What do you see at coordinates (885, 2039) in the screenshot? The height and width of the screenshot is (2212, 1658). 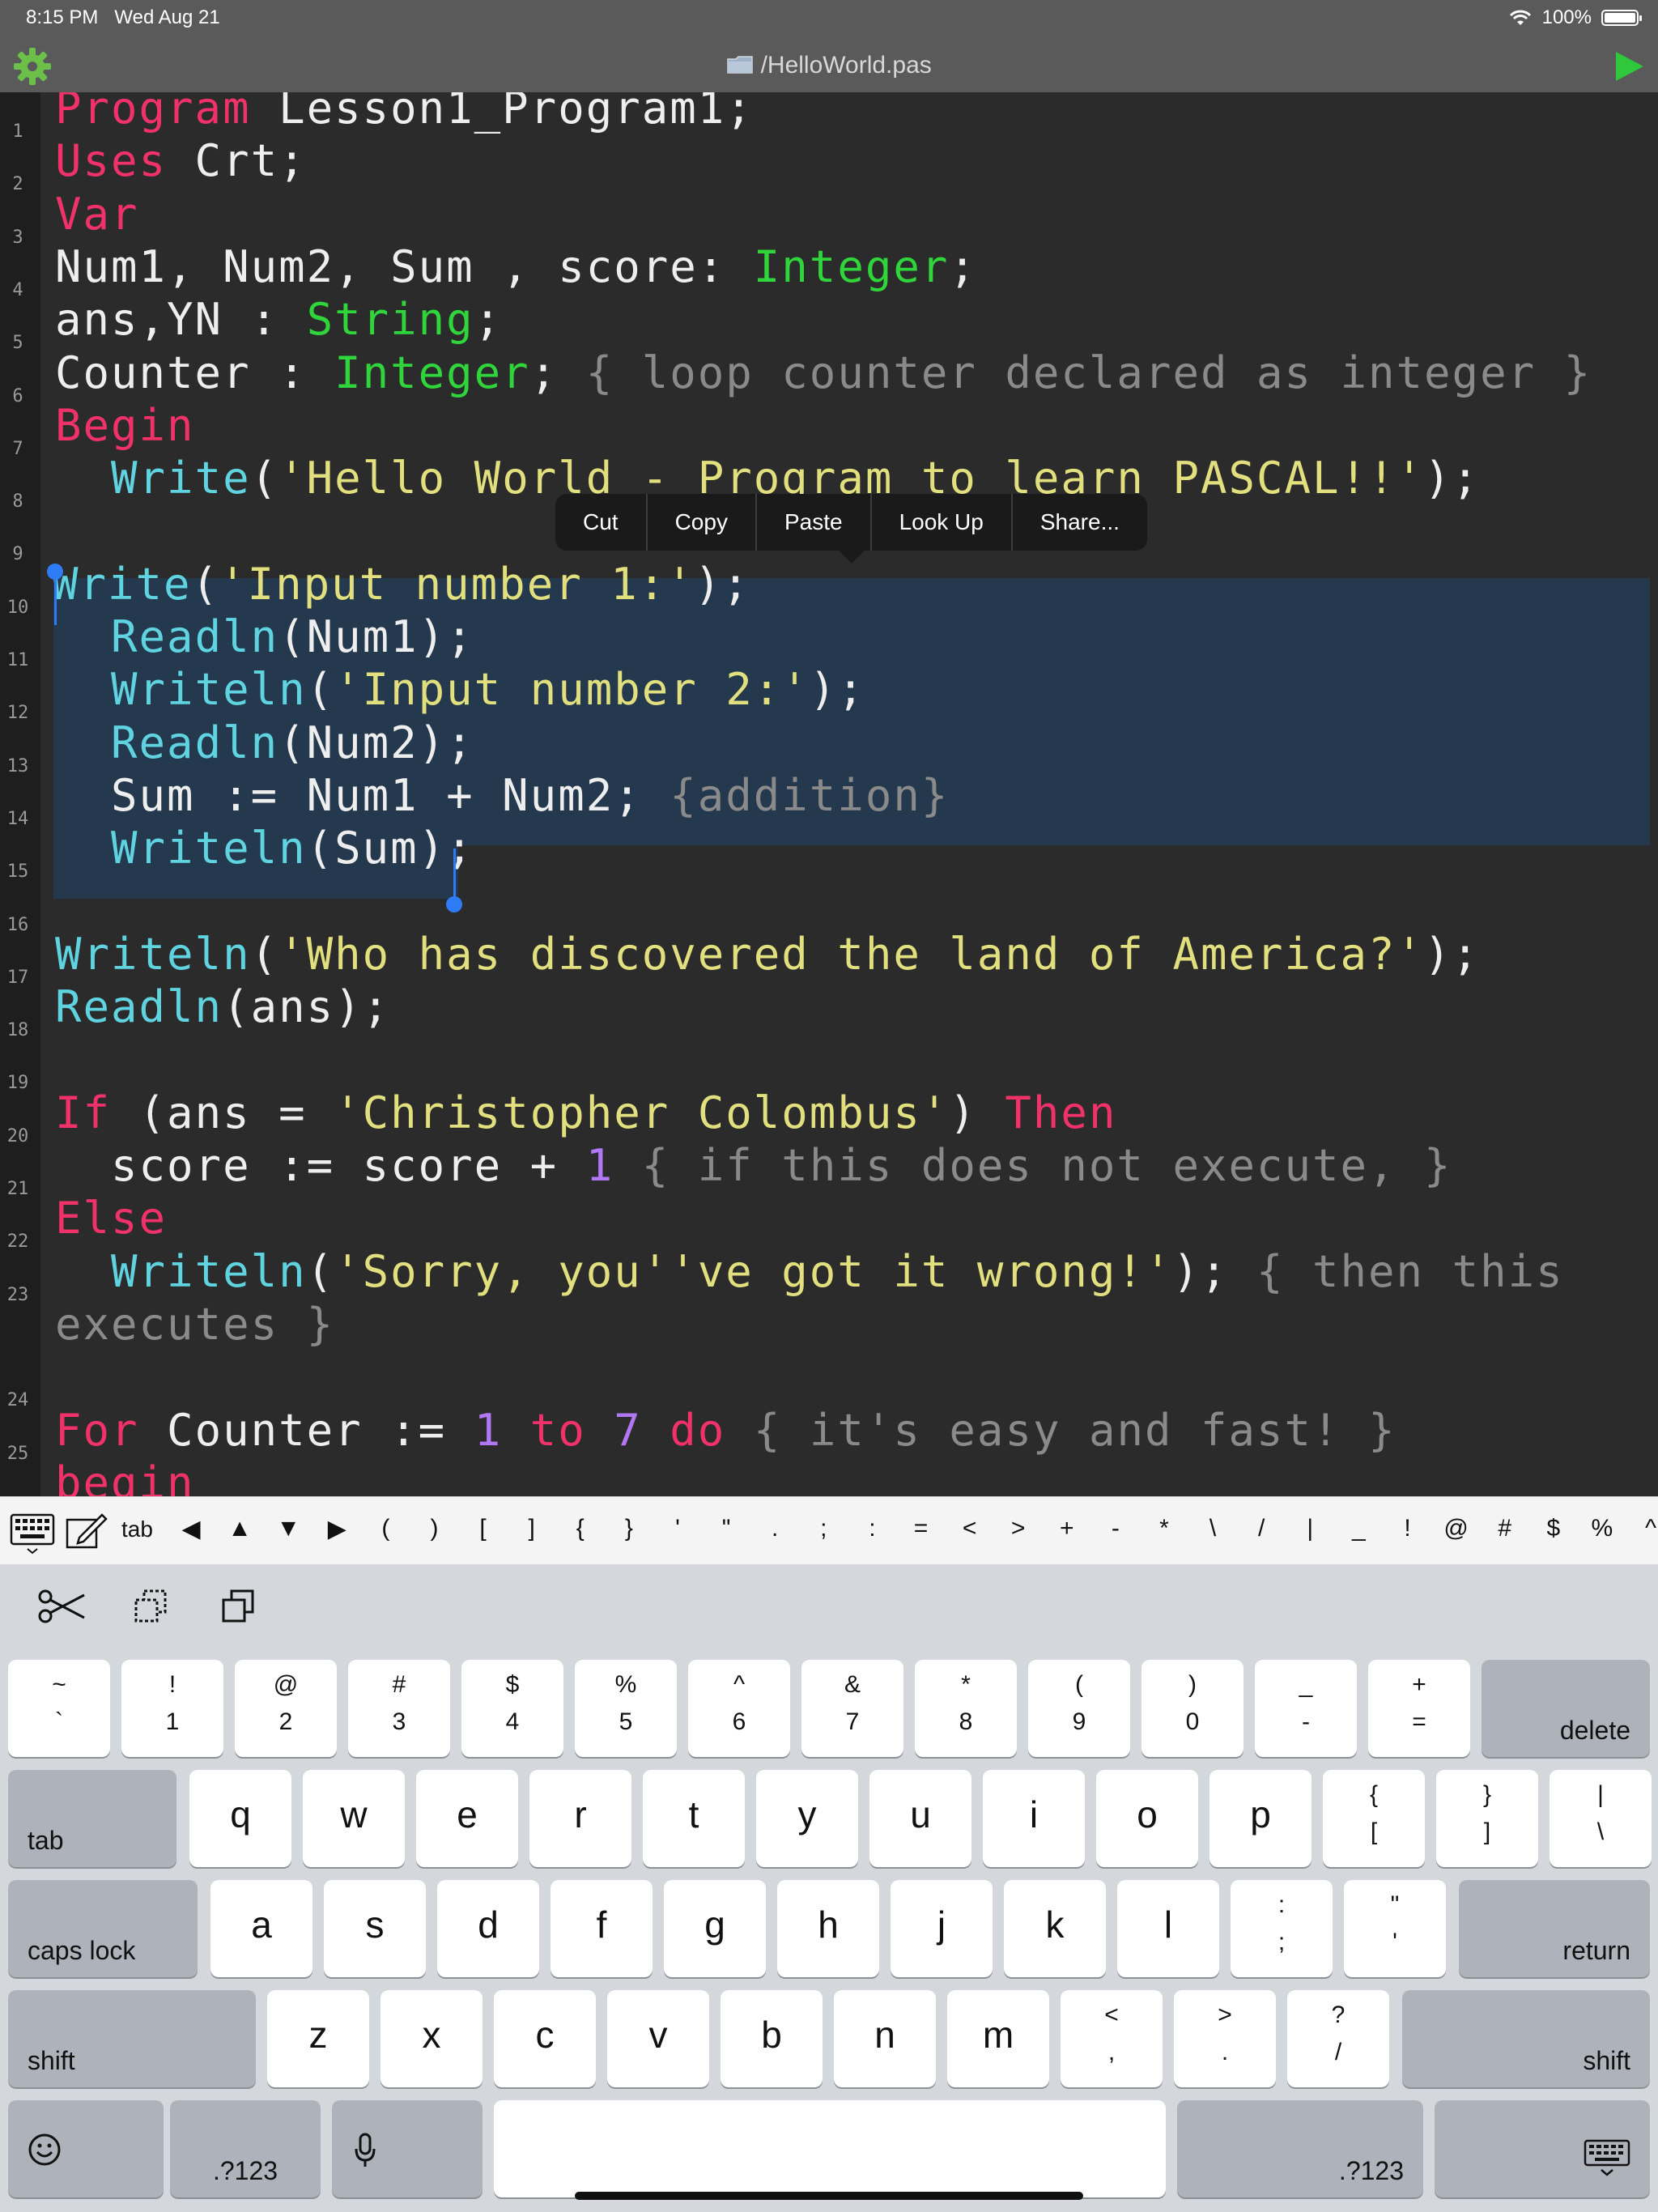 I see `key-n: n` at bounding box center [885, 2039].